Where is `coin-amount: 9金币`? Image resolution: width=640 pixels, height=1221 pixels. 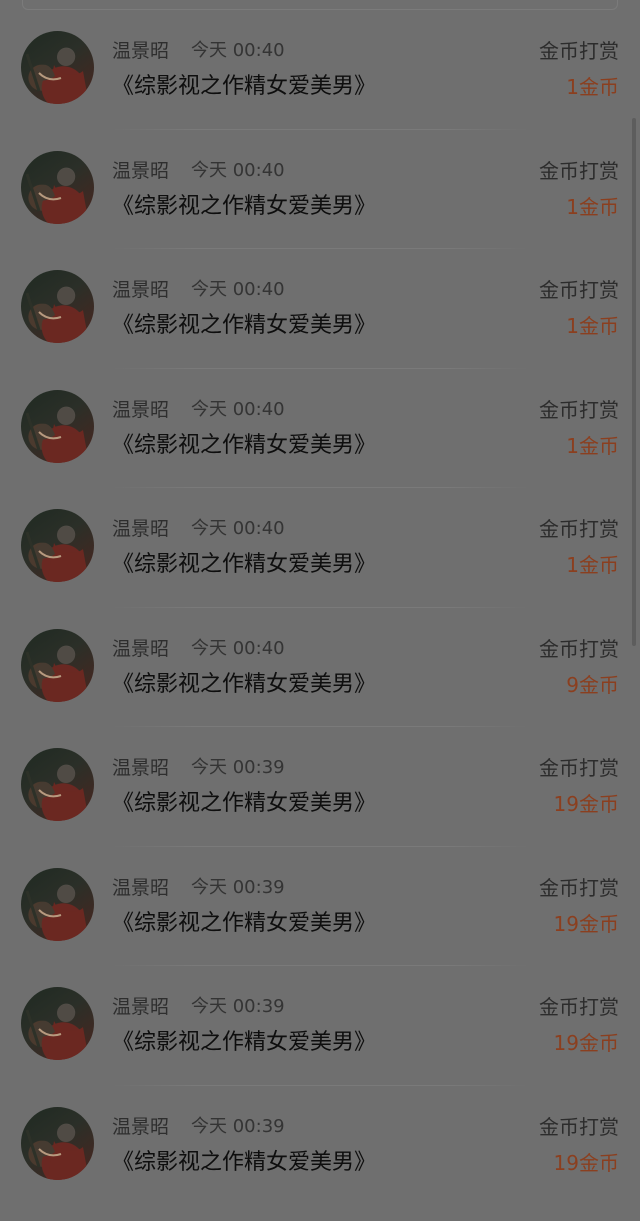
coin-amount: 9金币 is located at coordinates (592, 684).